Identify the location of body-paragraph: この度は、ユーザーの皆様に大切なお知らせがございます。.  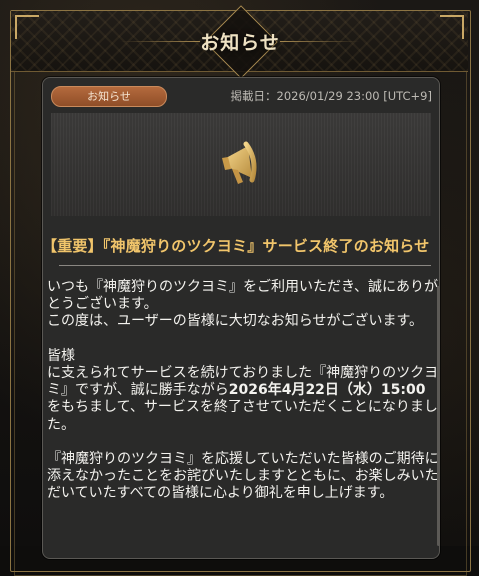
(235, 321).